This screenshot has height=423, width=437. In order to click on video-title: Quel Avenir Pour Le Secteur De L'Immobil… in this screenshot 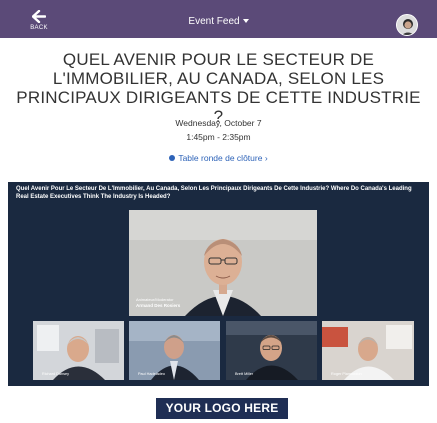, I will do `click(214, 193)`.